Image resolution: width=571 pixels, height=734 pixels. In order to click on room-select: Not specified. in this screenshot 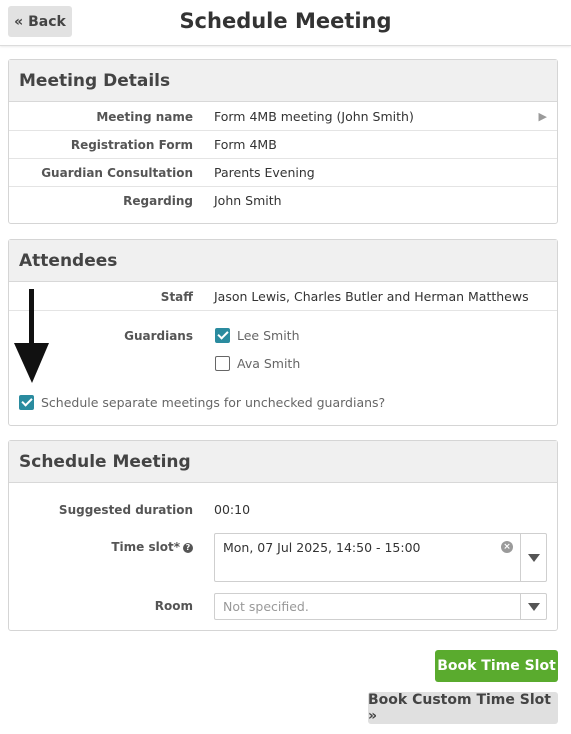, I will do `click(380, 606)`.